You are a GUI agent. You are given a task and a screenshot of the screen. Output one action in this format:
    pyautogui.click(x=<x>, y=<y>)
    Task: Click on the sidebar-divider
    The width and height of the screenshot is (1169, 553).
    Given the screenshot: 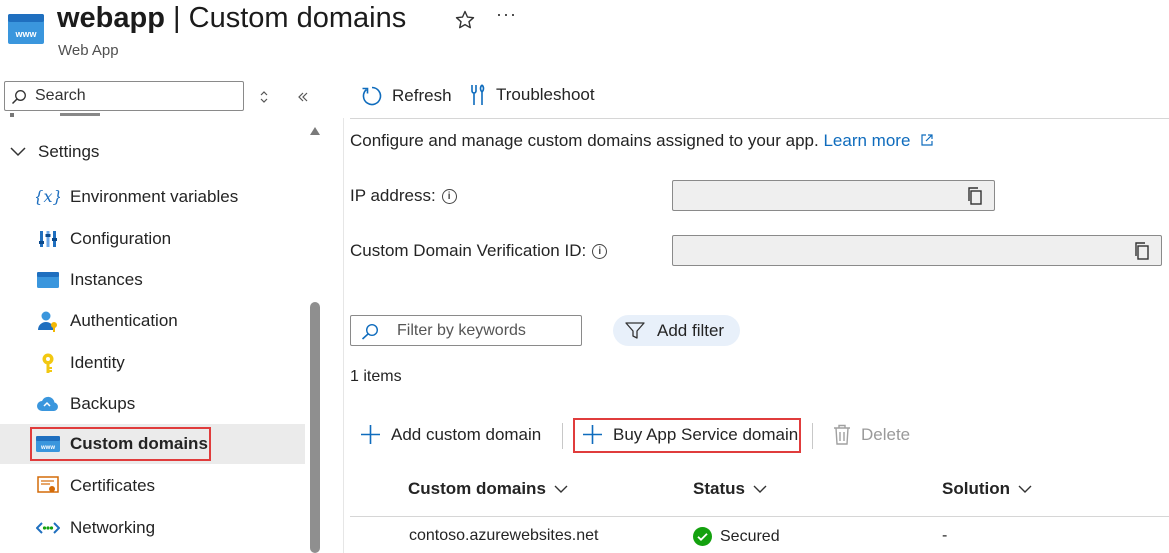 What is the action you would take?
    pyautogui.click(x=343, y=335)
    